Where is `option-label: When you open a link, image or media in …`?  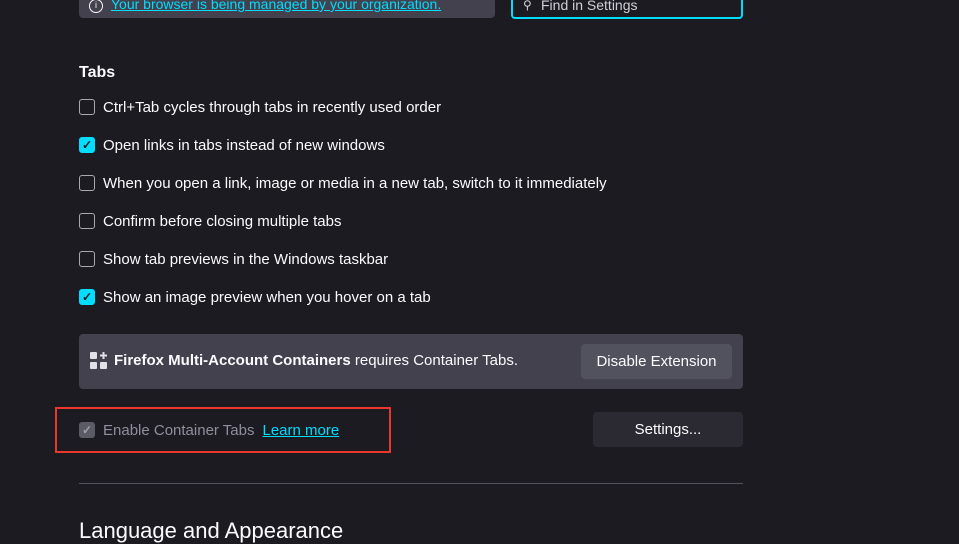 option-label: When you open a link, image or media in … is located at coordinates (355, 183).